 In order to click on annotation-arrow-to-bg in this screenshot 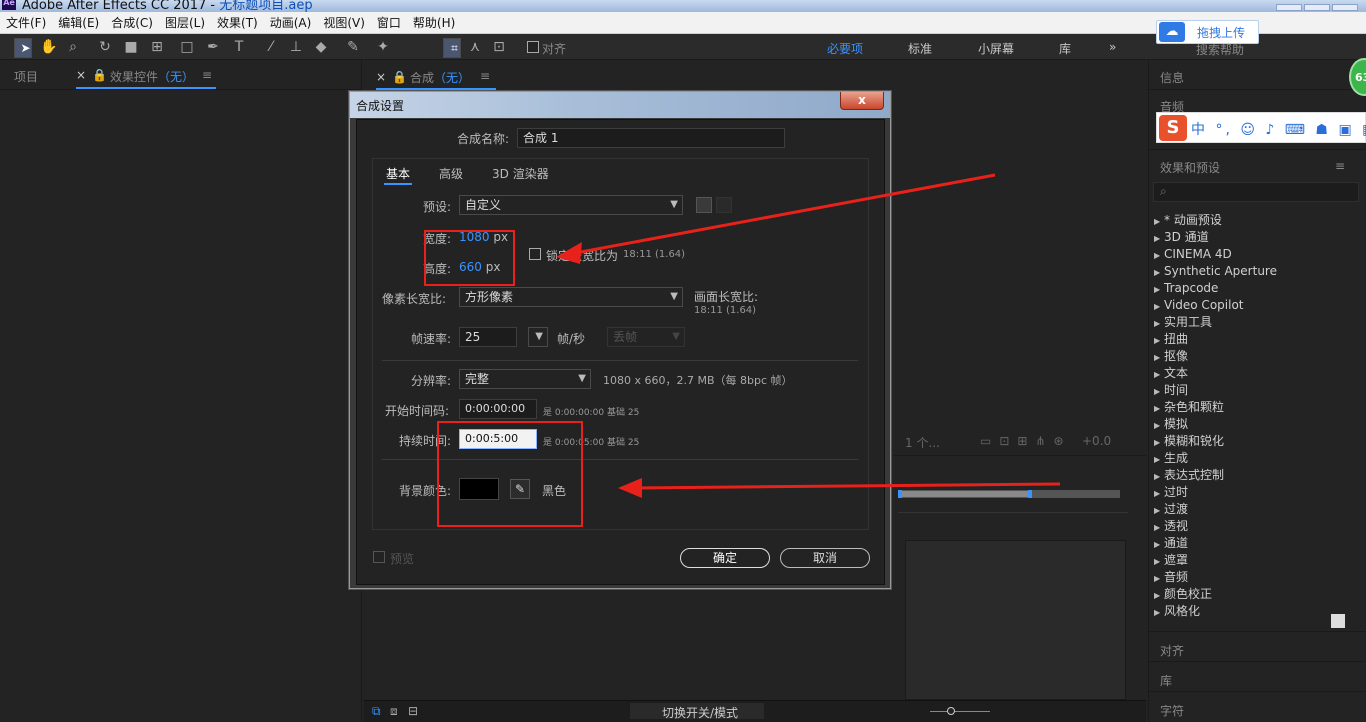, I will do `click(847, 486)`.